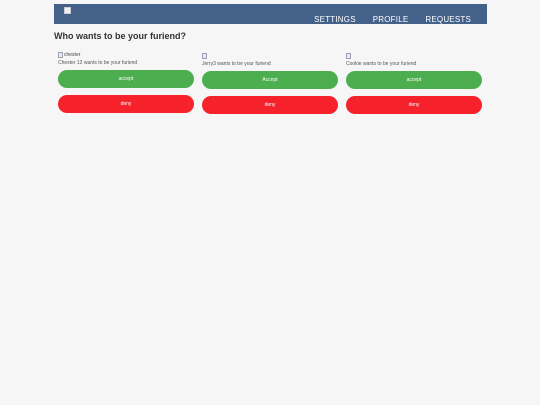  What do you see at coordinates (335, 19) in the screenshot?
I see `nav-settings-link: SETTINGS` at bounding box center [335, 19].